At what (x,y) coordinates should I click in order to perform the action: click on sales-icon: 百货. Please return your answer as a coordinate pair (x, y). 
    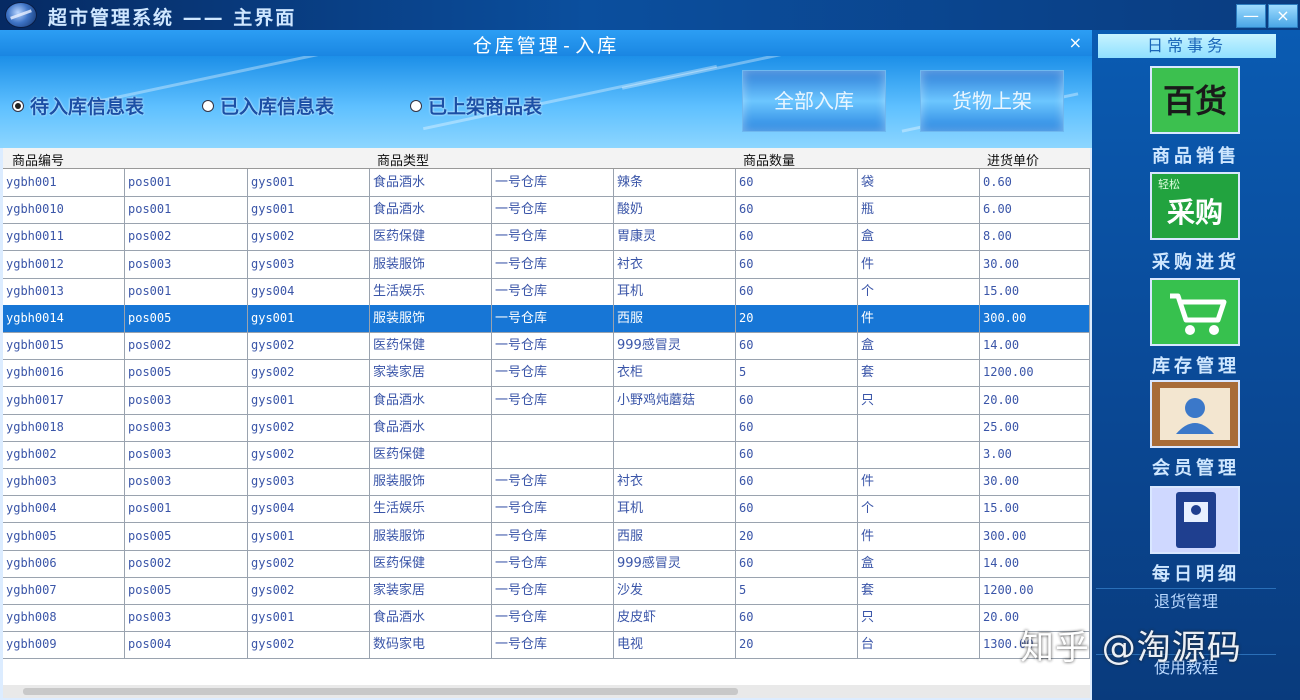
    Looking at the image, I should click on (1195, 100).